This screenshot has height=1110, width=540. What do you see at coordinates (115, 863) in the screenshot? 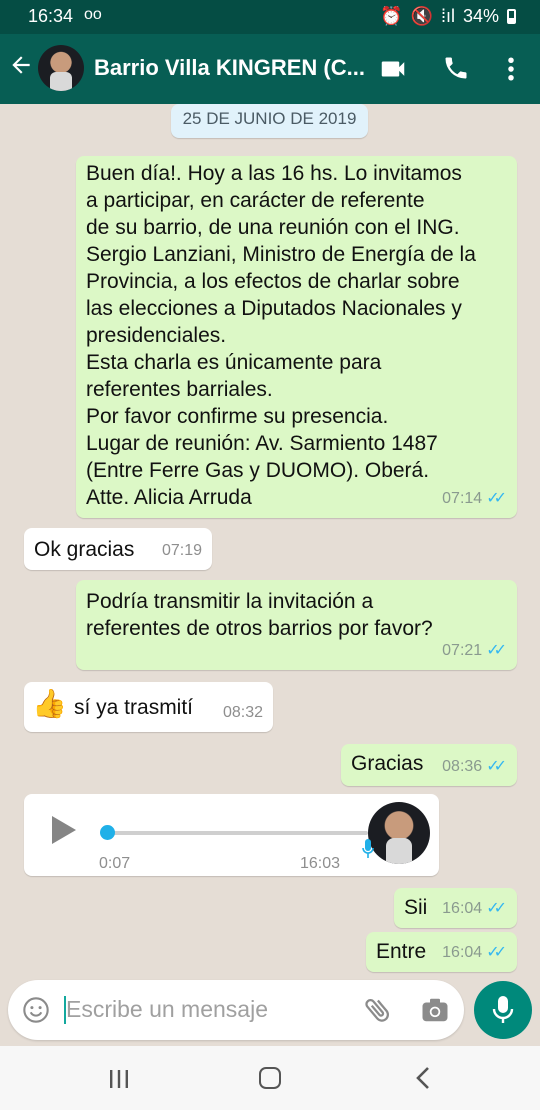
I see `voice-duration: 0:07` at bounding box center [115, 863].